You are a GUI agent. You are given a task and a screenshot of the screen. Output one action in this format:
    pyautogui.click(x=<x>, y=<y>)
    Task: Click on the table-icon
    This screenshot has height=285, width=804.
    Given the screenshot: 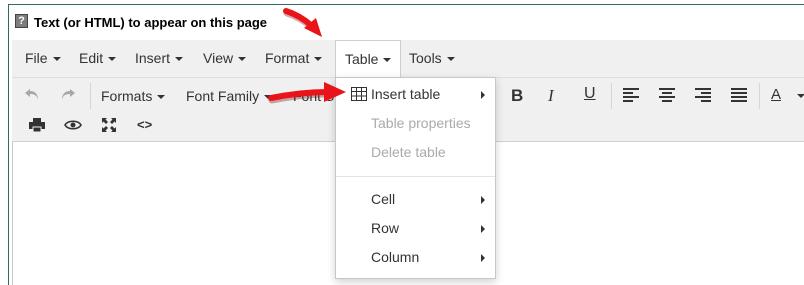 What is the action you would take?
    pyautogui.click(x=359, y=94)
    